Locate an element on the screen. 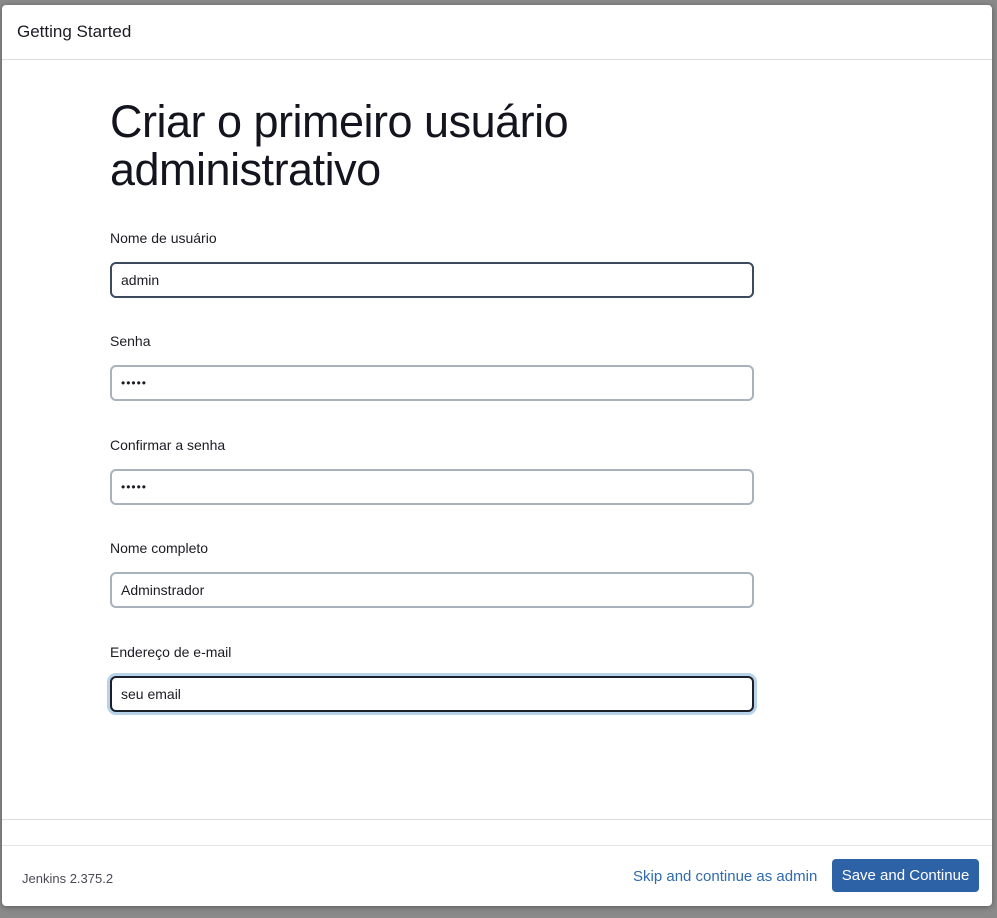 The height and width of the screenshot is (918, 997). username-input is located at coordinates (432, 280).